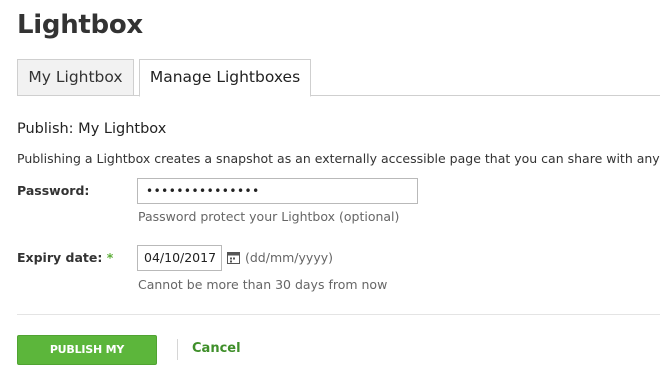  Describe the element at coordinates (110, 257) in the screenshot. I see `required-marker: *` at that location.